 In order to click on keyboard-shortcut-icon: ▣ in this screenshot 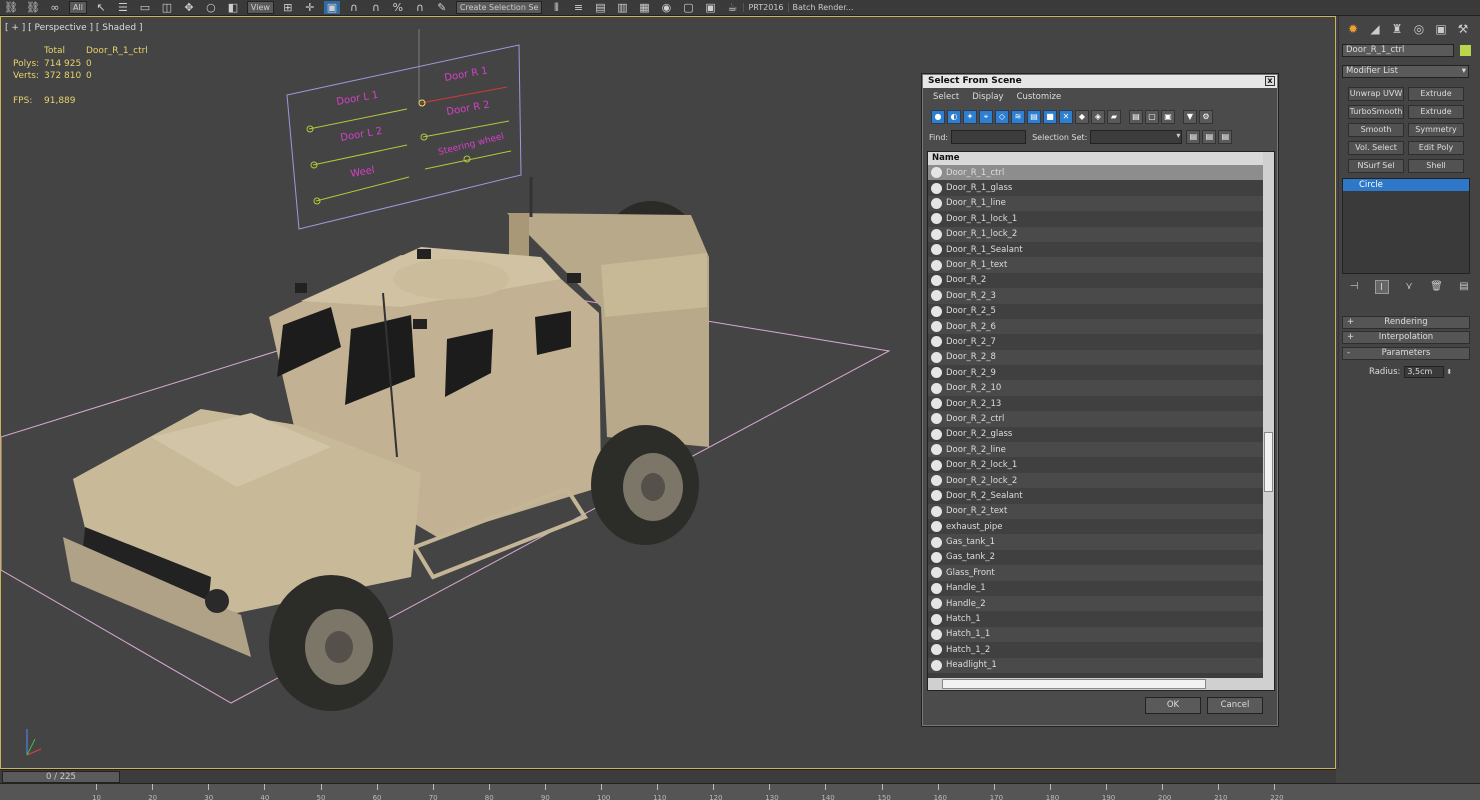, I will do `click(331, 7)`.